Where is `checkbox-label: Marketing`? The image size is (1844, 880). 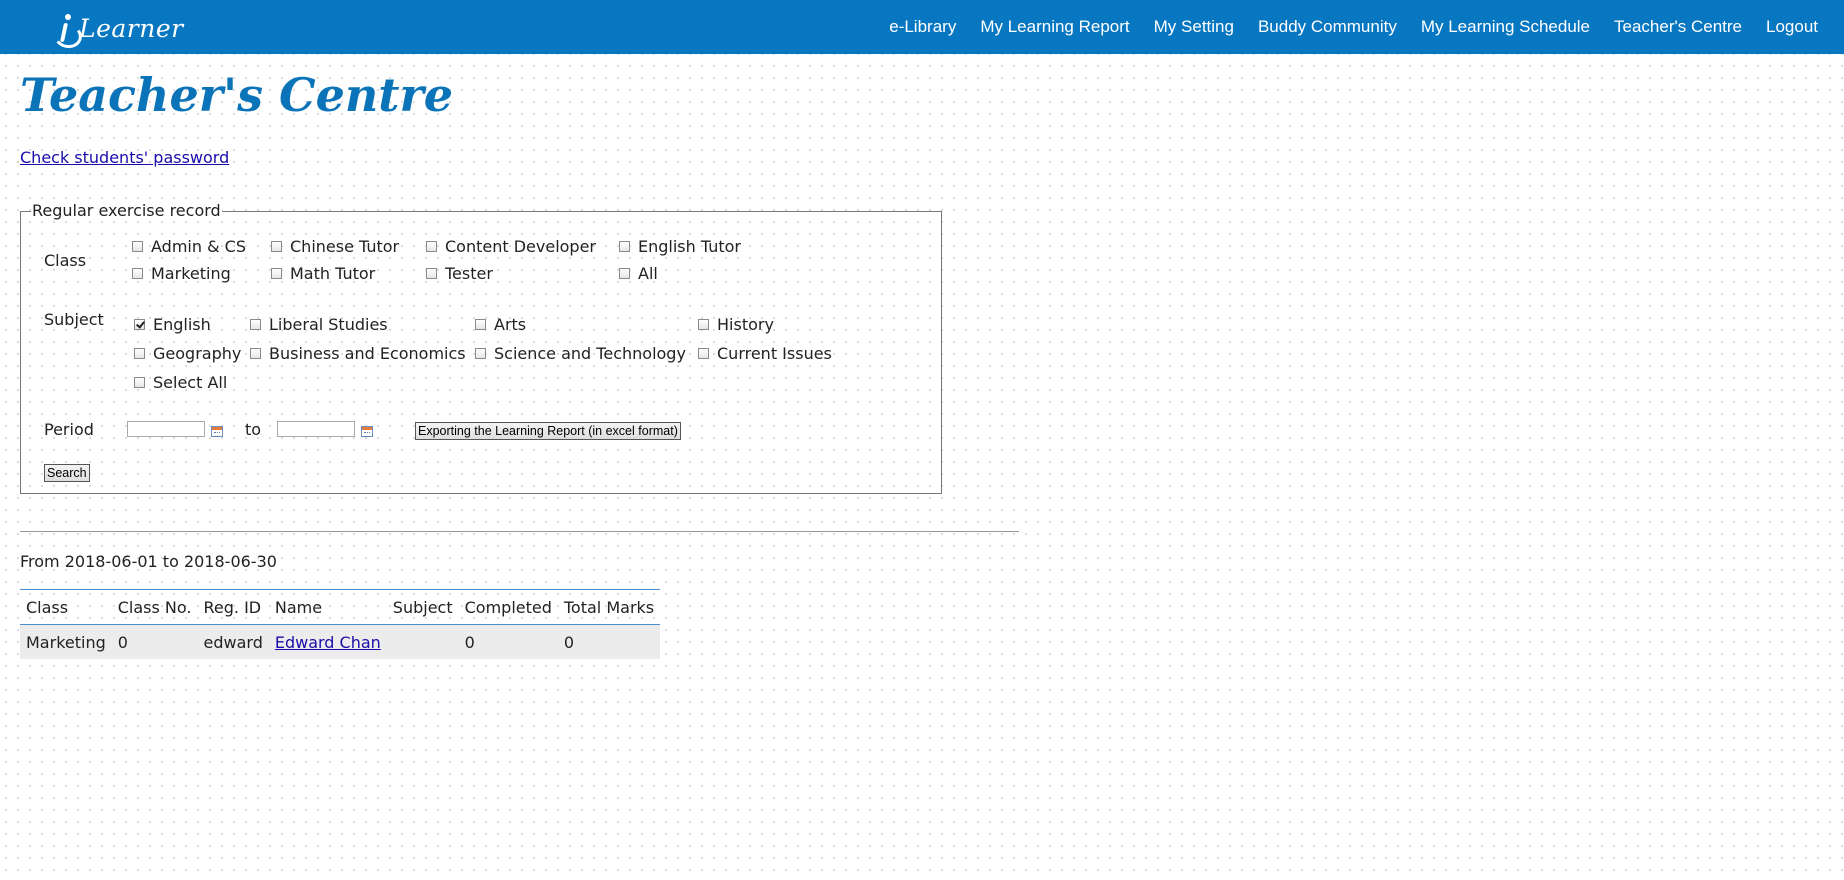
checkbox-label: Marketing is located at coordinates (191, 273).